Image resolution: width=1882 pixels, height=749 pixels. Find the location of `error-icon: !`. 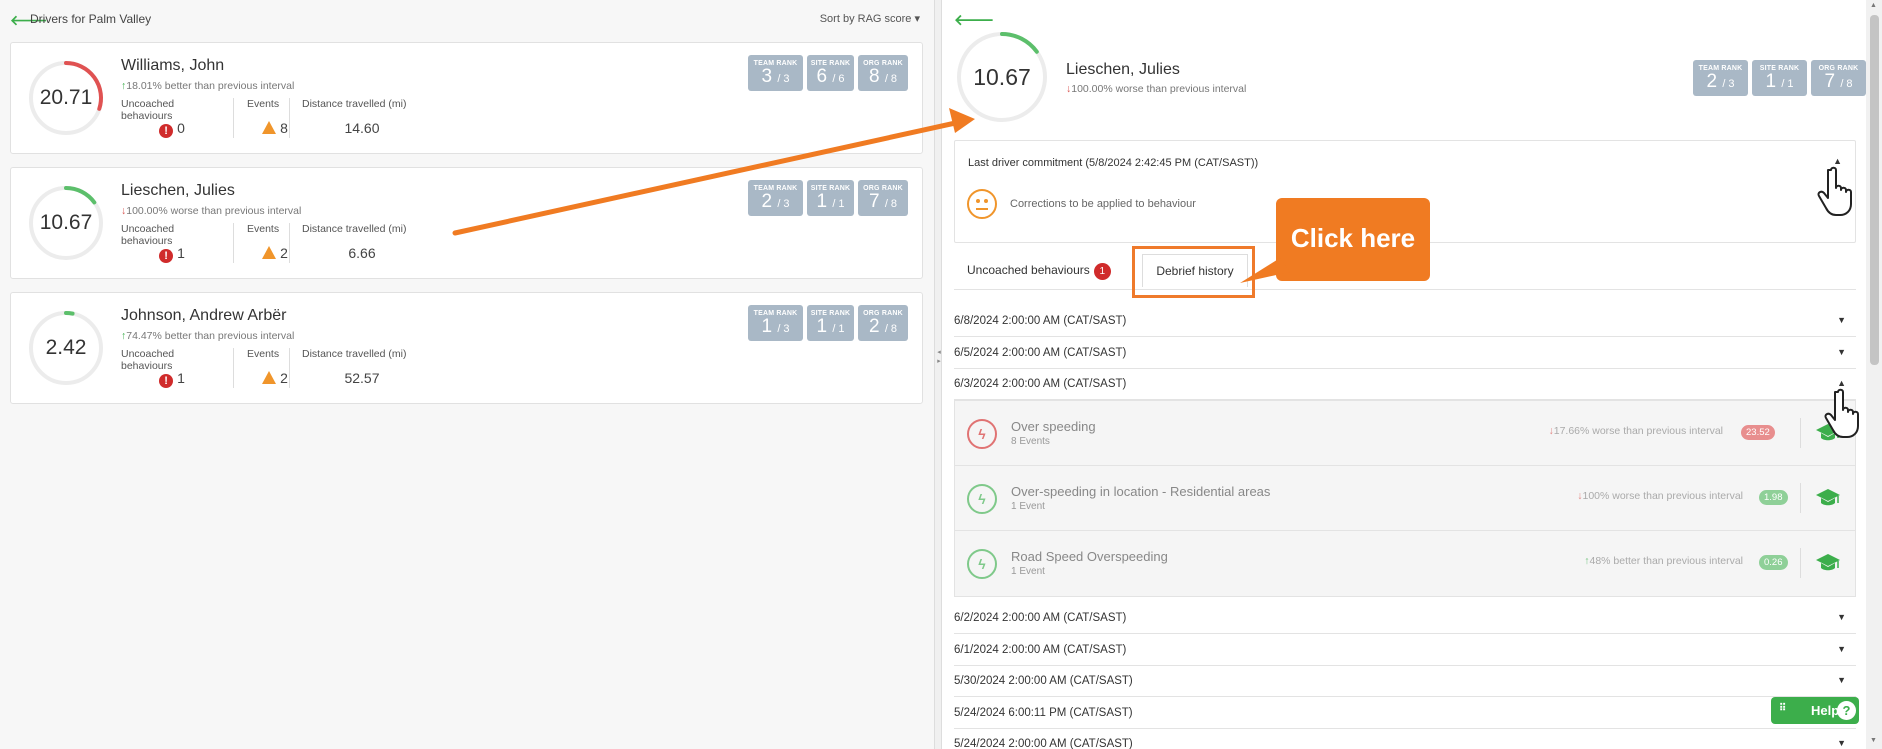

error-icon: ! is located at coordinates (166, 256).